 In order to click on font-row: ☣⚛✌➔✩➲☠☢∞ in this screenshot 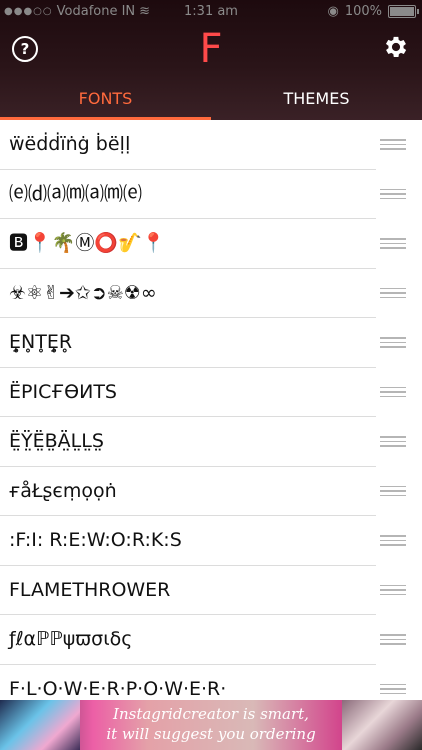, I will do `click(211, 293)`.